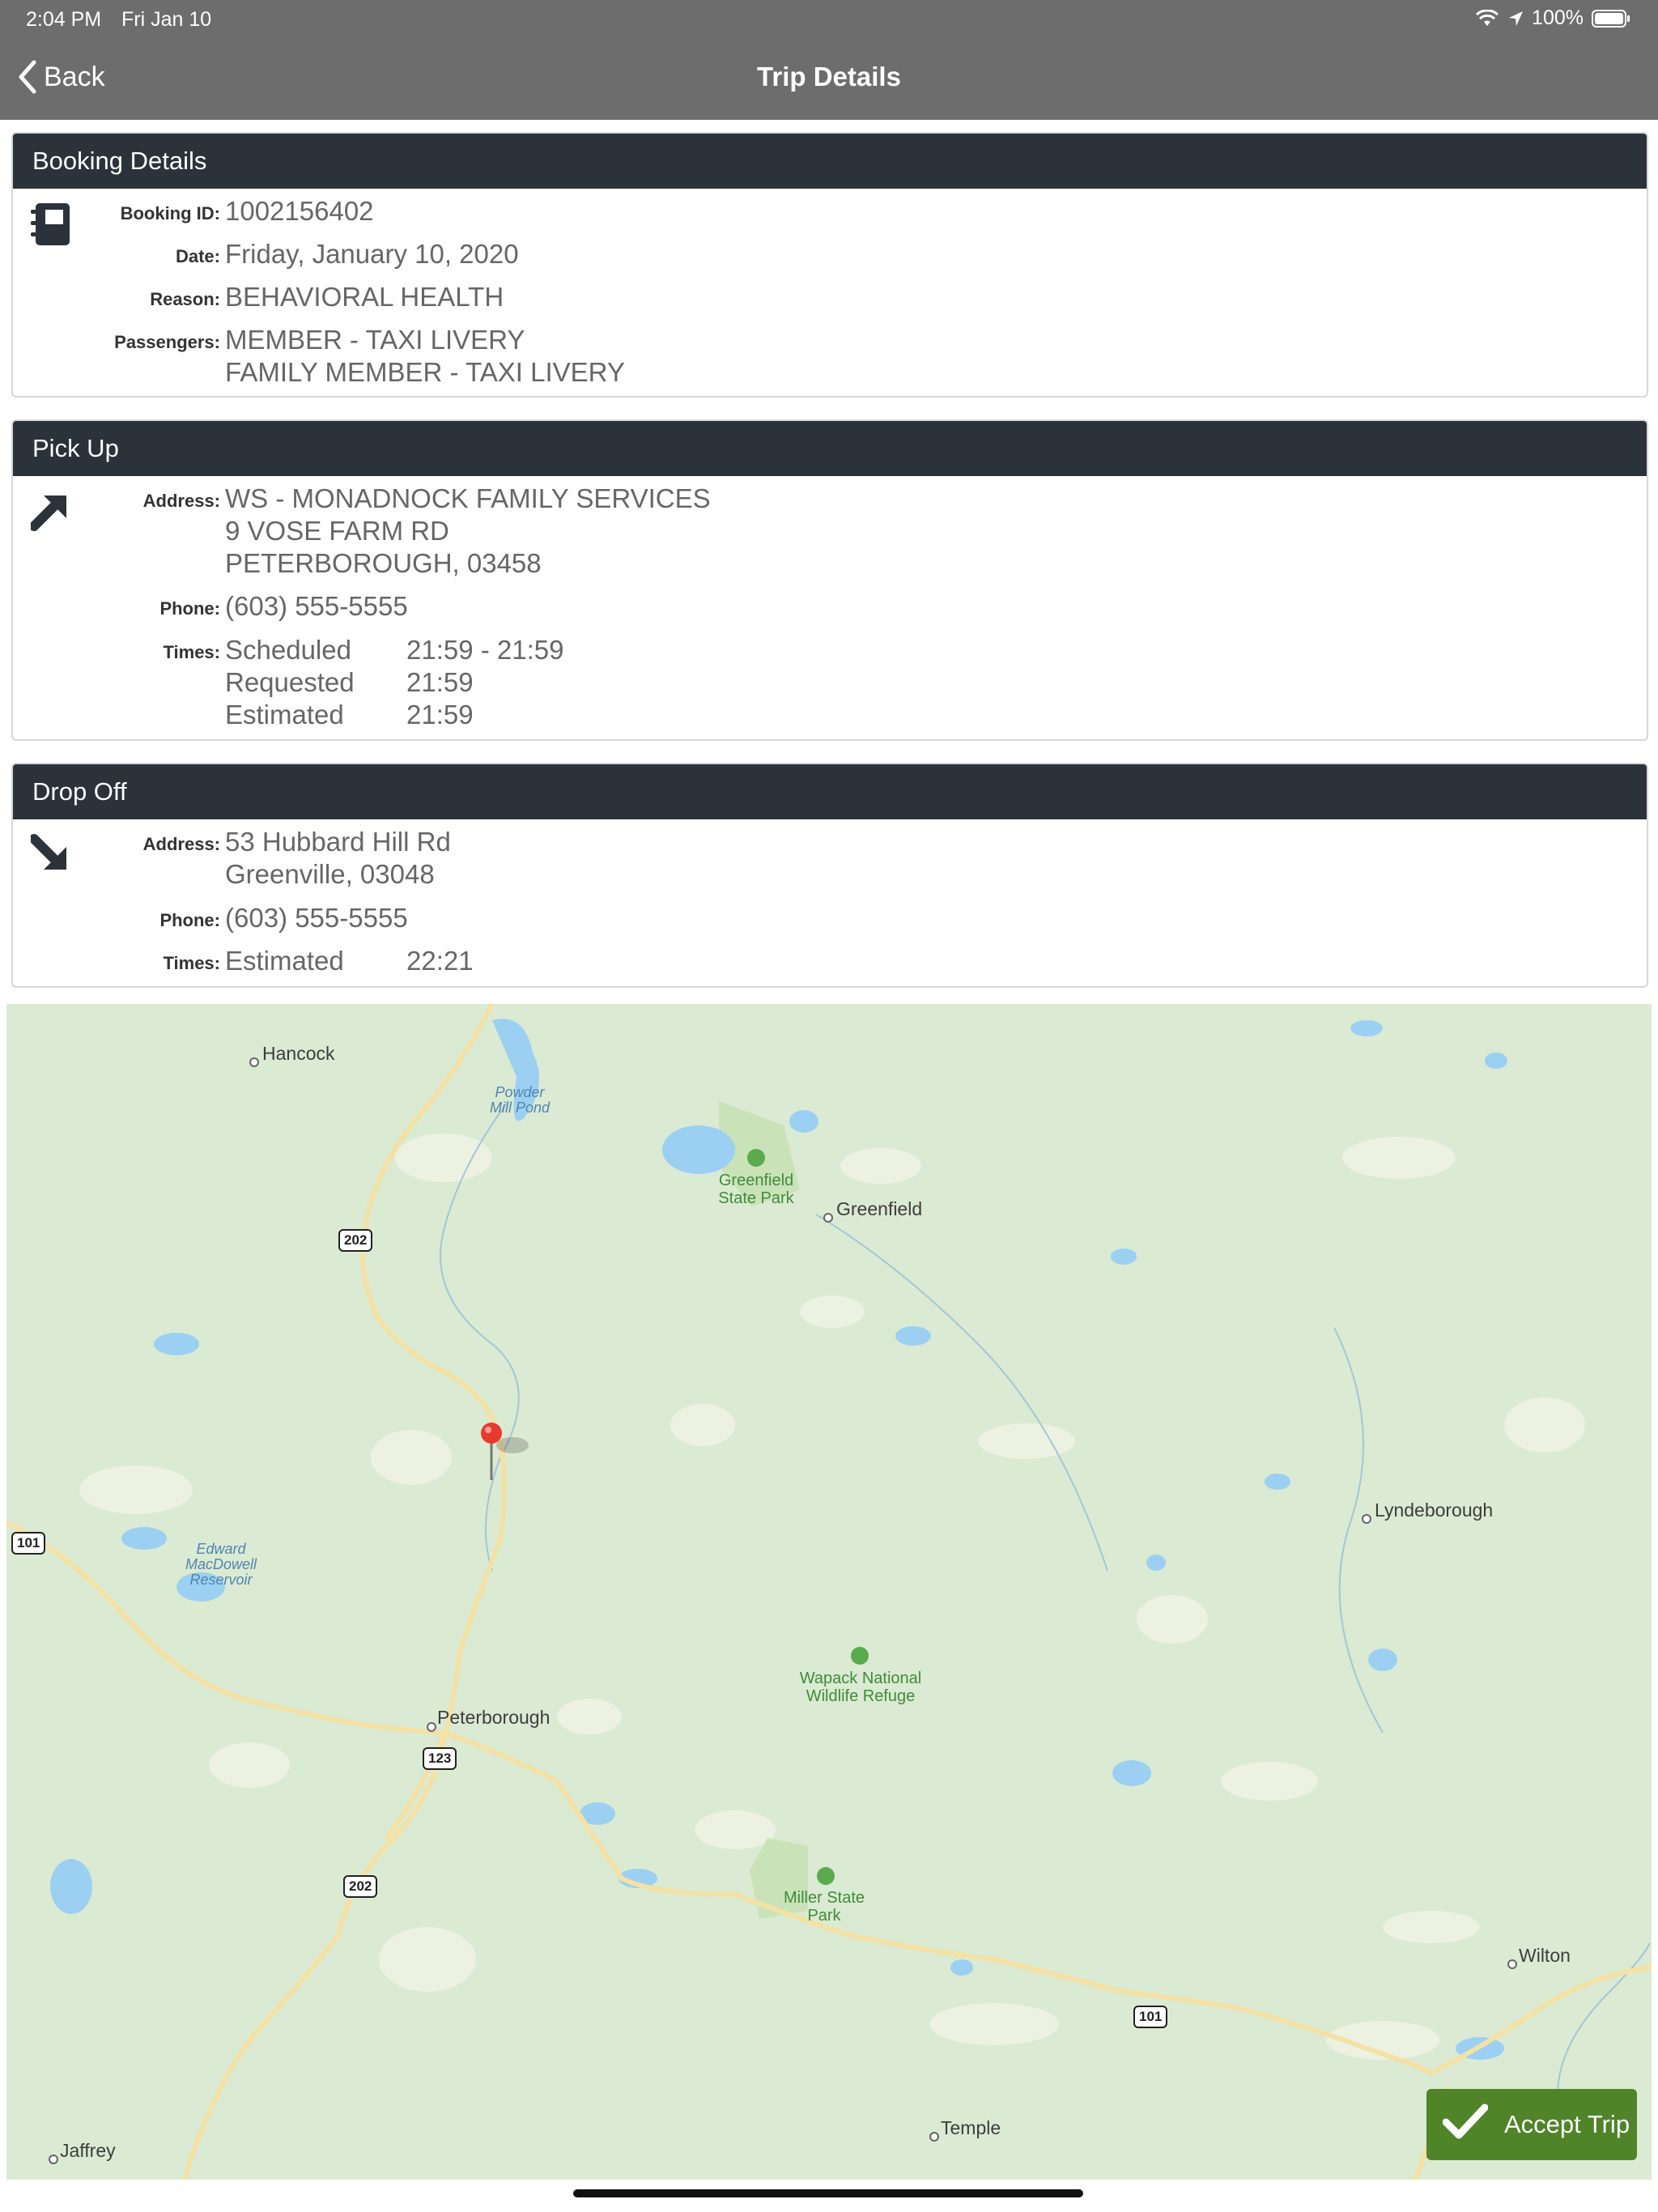  Describe the element at coordinates (170, 213) in the screenshot. I see `booking-id-label: Booking ID:` at that location.